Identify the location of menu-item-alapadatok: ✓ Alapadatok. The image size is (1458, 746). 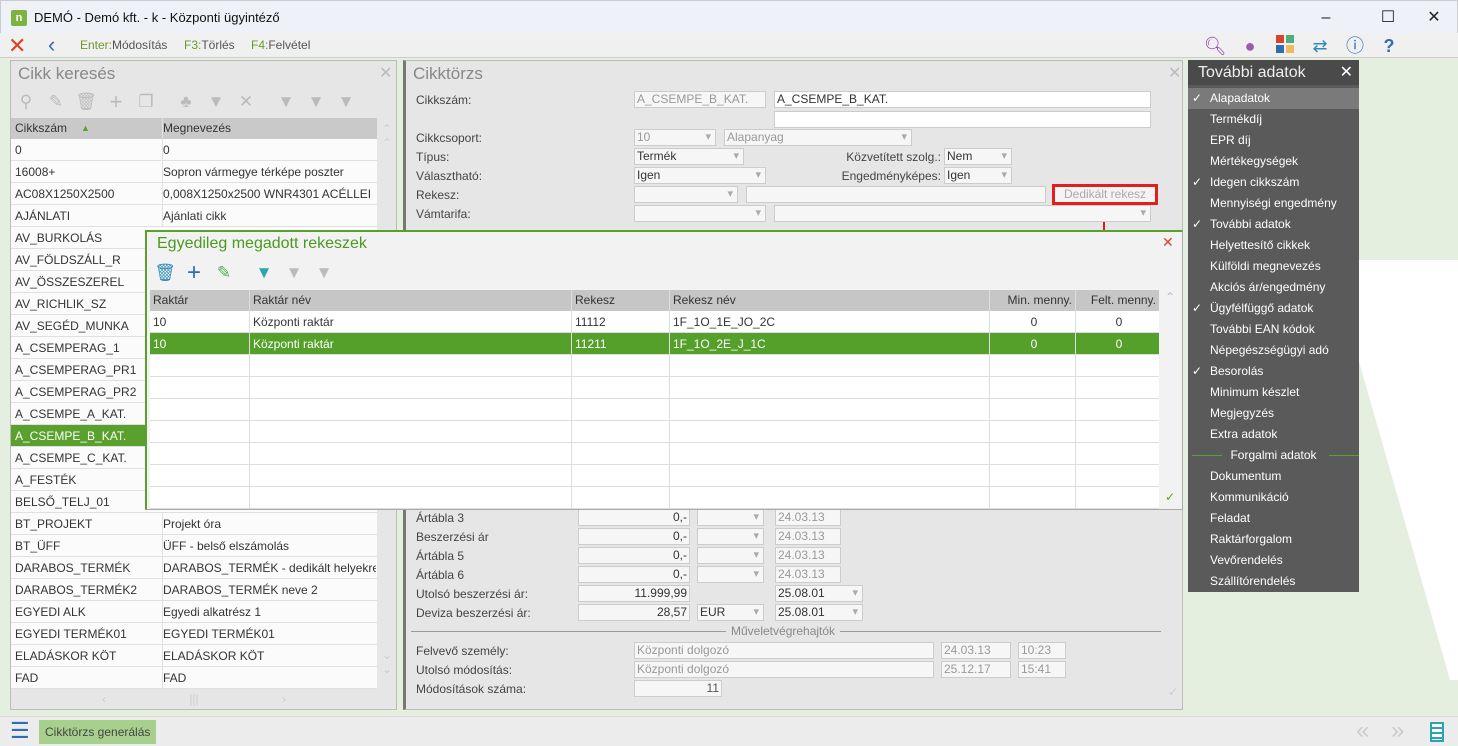
(1273, 98).